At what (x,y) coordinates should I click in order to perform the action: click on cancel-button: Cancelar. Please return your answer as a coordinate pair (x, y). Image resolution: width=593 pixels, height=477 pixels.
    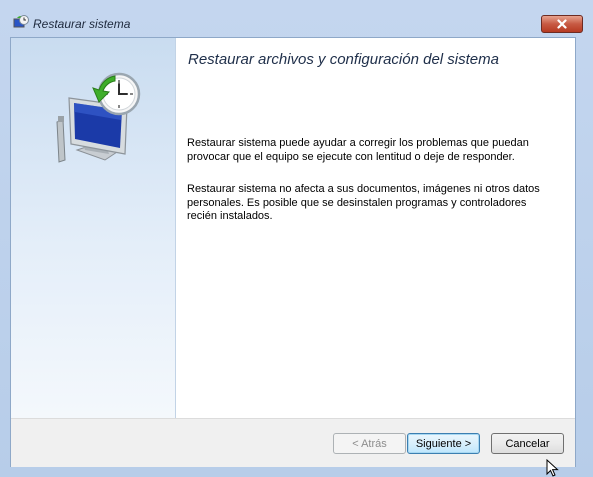
    Looking at the image, I should click on (527, 443).